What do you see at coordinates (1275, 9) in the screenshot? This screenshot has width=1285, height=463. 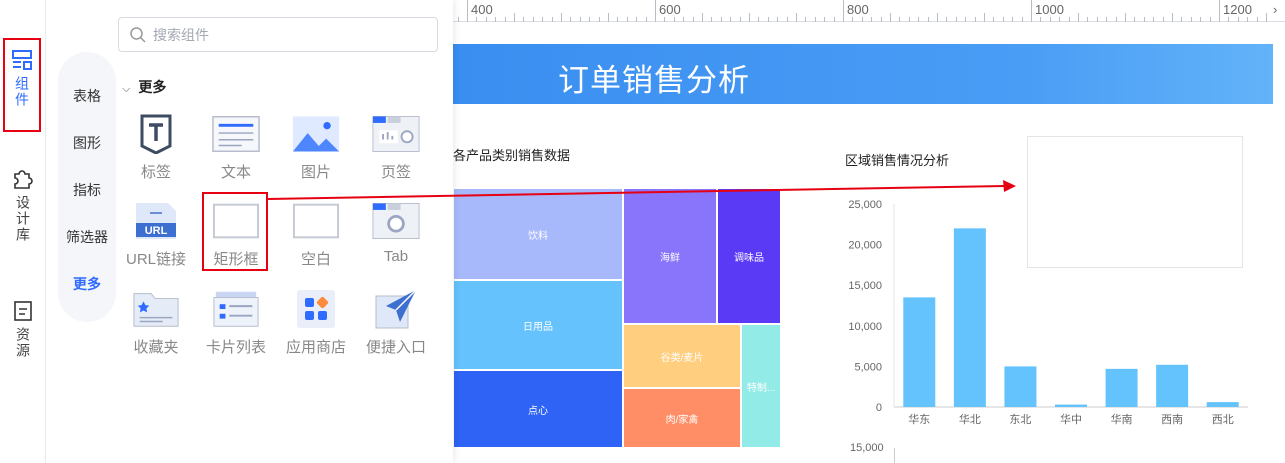 I see `ruler-scroll-right-icon: ›` at bounding box center [1275, 9].